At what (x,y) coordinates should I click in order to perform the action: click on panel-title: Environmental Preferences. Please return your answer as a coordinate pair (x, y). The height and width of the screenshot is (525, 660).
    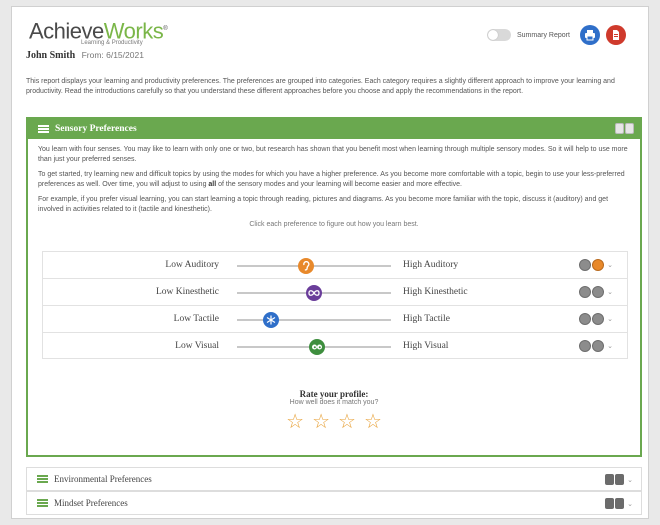
    Looking at the image, I should click on (103, 479).